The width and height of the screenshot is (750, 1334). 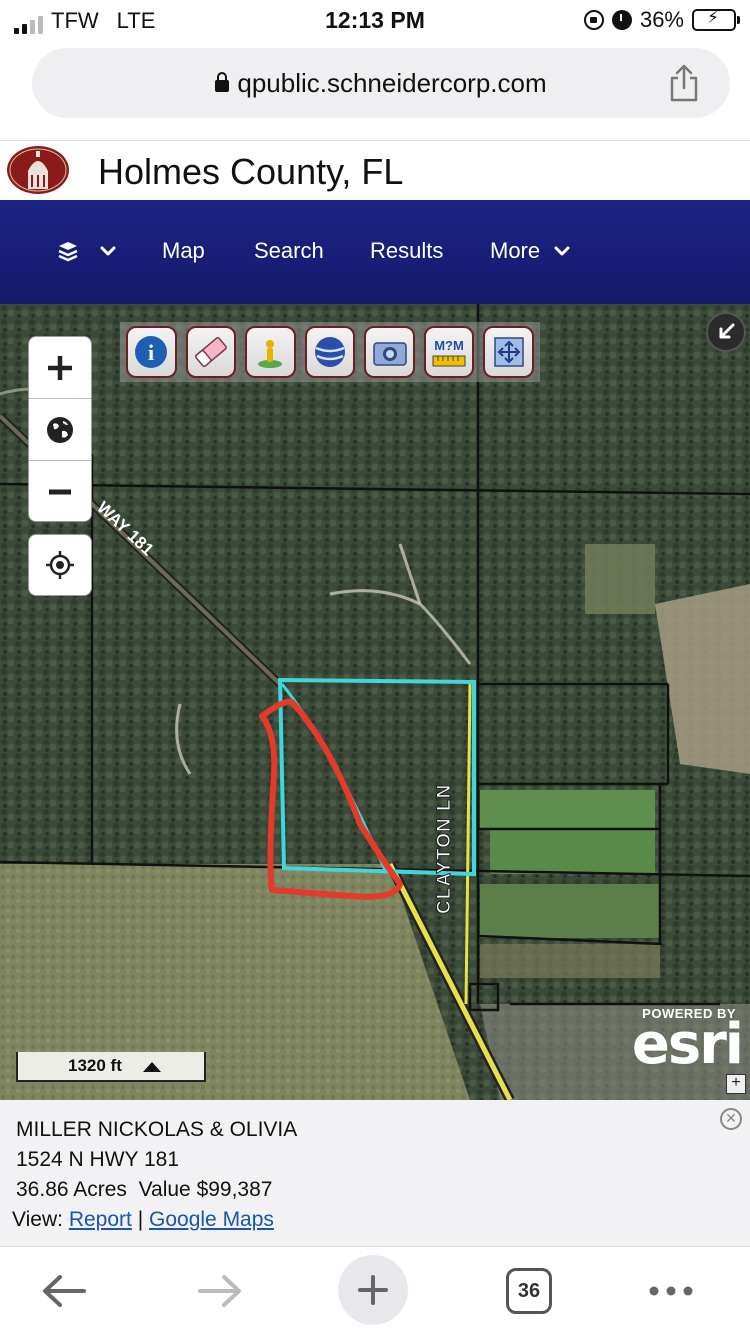 What do you see at coordinates (716, 19) in the screenshot?
I see `battery-icon: ⚡` at bounding box center [716, 19].